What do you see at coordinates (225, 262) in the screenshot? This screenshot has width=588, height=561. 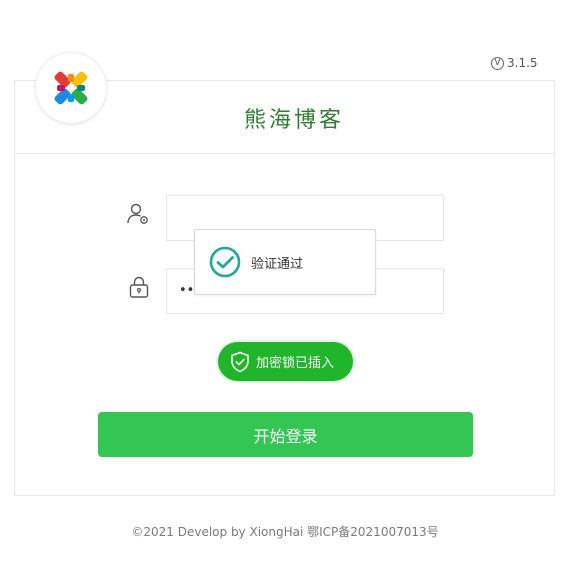 I see `check-circle-icon` at bounding box center [225, 262].